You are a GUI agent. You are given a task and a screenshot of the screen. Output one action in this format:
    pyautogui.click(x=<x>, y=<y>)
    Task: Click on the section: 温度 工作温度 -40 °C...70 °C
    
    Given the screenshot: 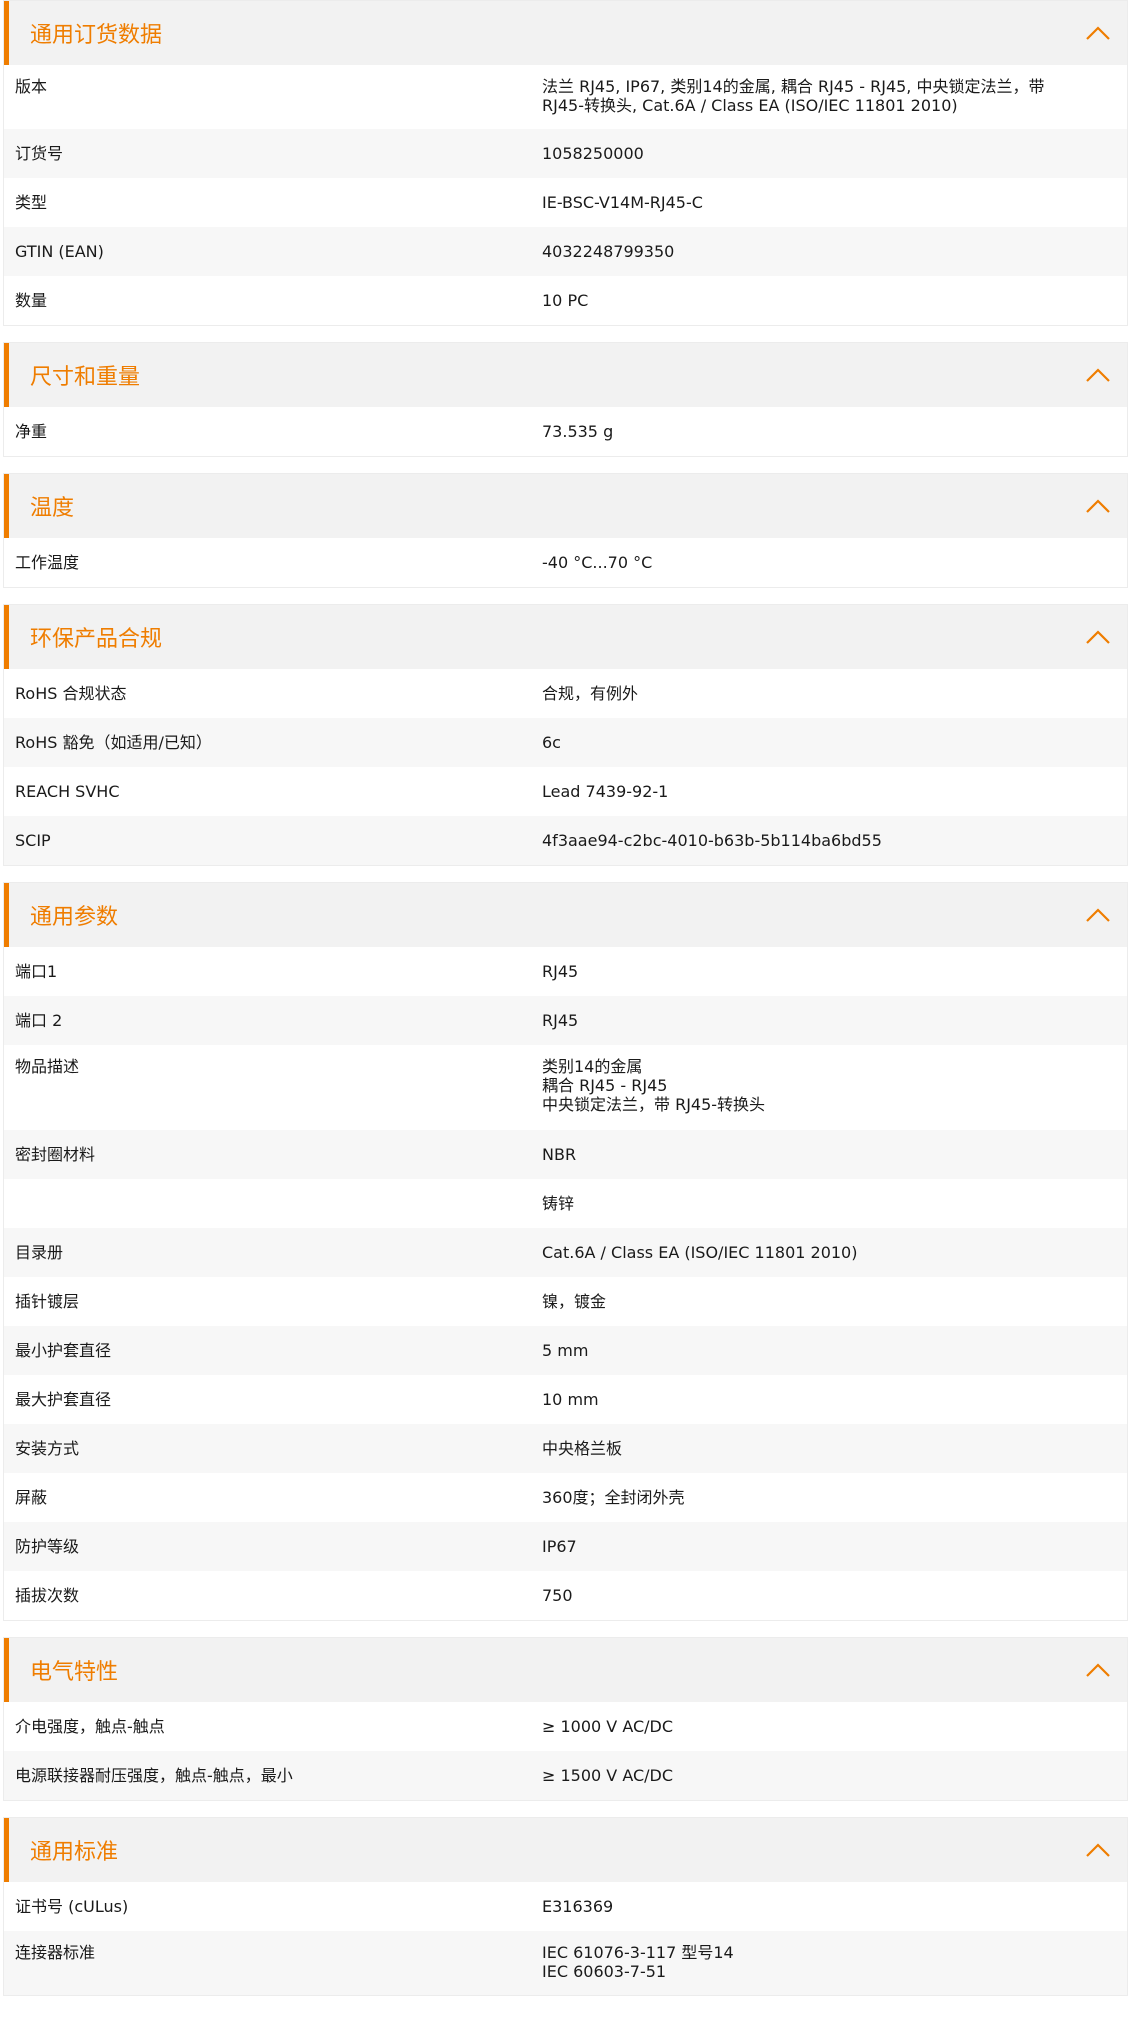 What is the action you would take?
    pyautogui.click(x=565, y=530)
    